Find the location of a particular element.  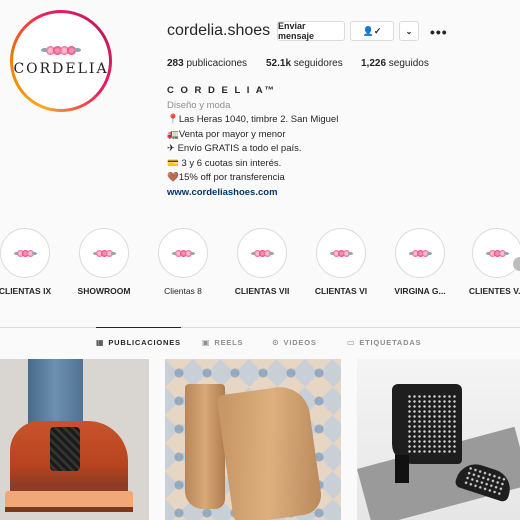

bio-line: ✈ Envío GRATIS a todo el país. is located at coordinates (234, 148).